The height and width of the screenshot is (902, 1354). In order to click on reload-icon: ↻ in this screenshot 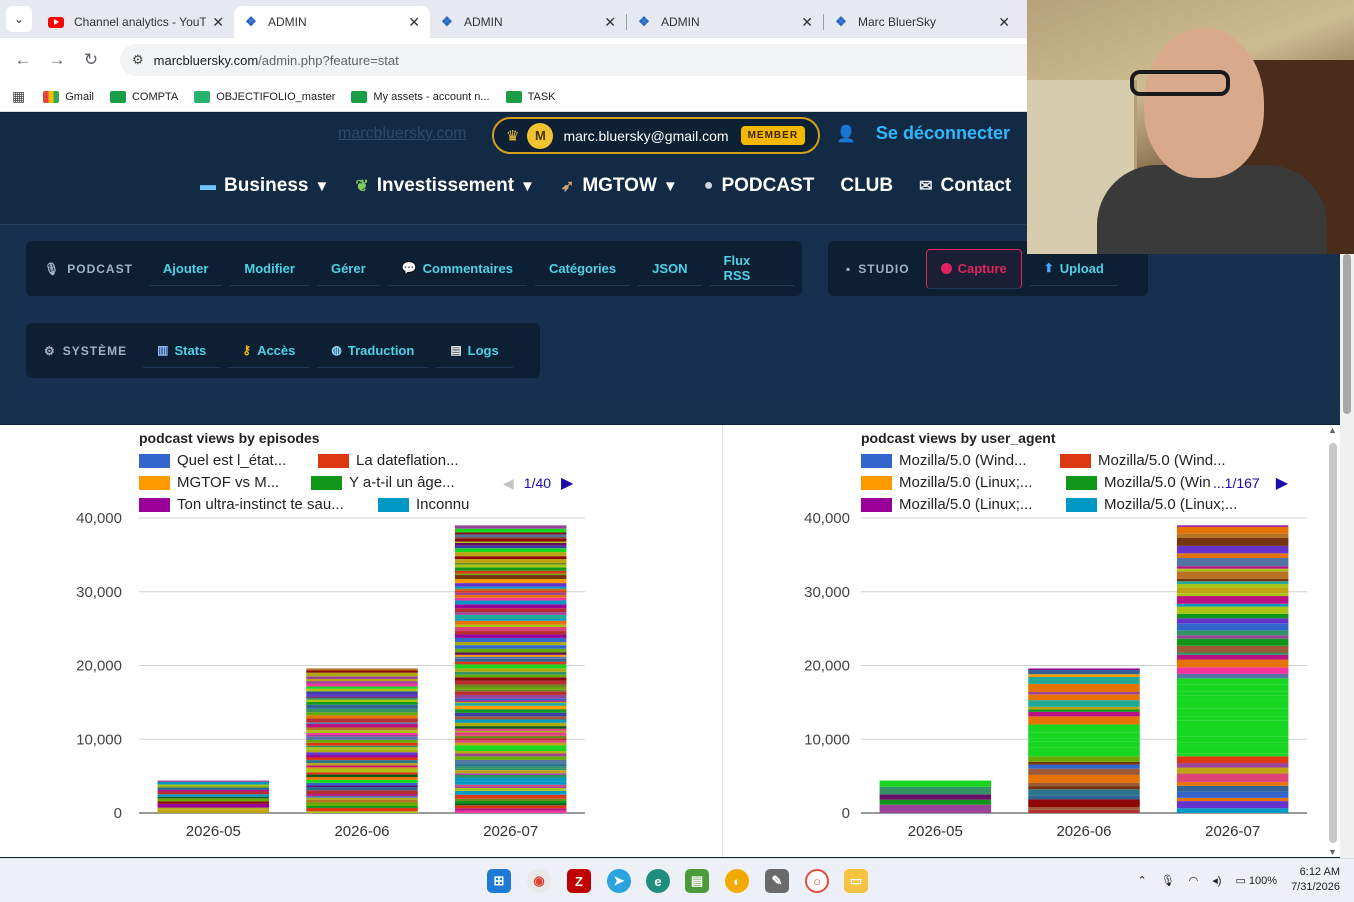, I will do `click(91, 60)`.